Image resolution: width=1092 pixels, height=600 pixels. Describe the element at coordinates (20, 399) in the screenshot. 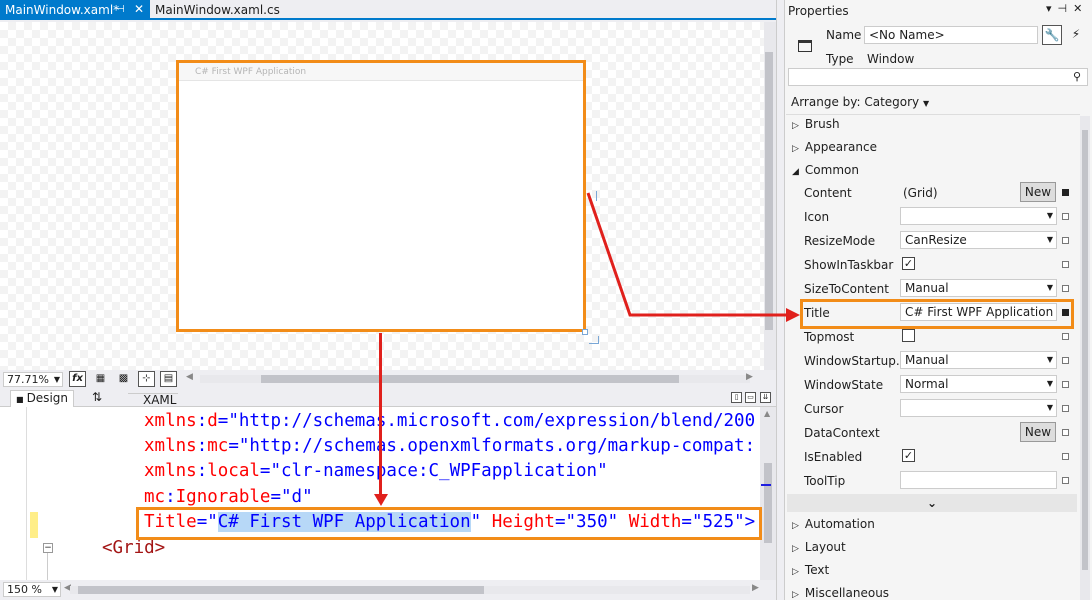

I see `design-icon: ■` at that location.